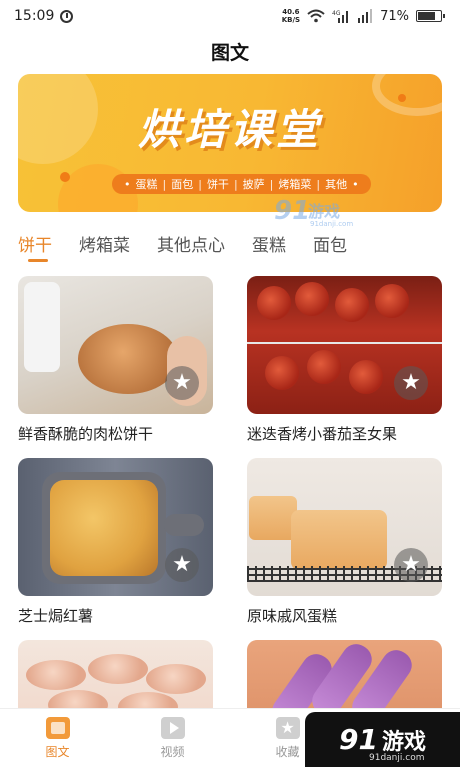 Image resolution: width=460 pixels, height=767 pixels. What do you see at coordinates (229, 129) in the screenshot?
I see `banner-title: 烘培课堂` at bounding box center [229, 129].